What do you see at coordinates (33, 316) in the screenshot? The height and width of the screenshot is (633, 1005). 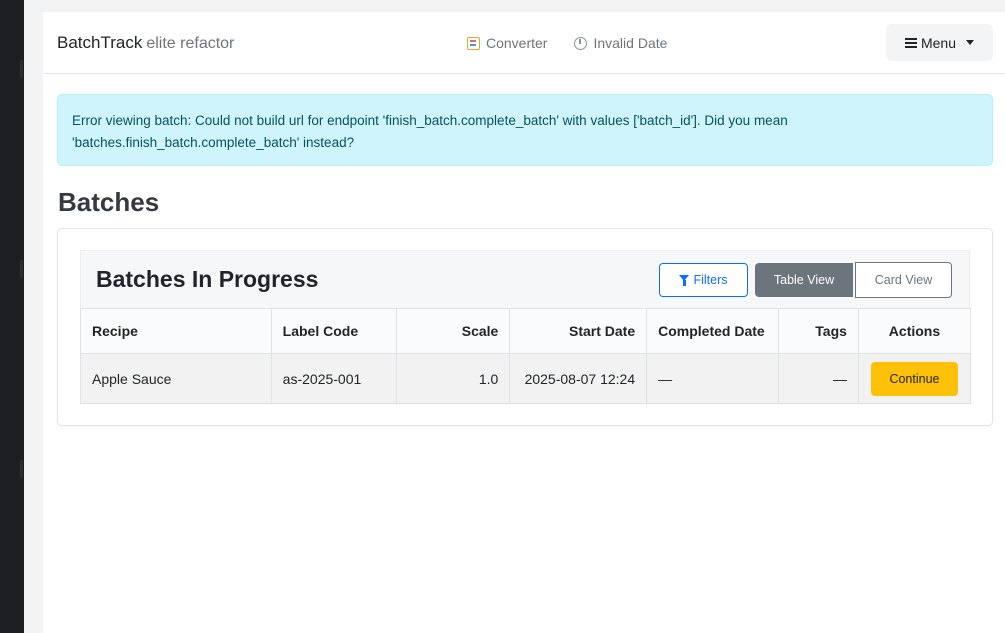 I see `left-gutter` at bounding box center [33, 316].